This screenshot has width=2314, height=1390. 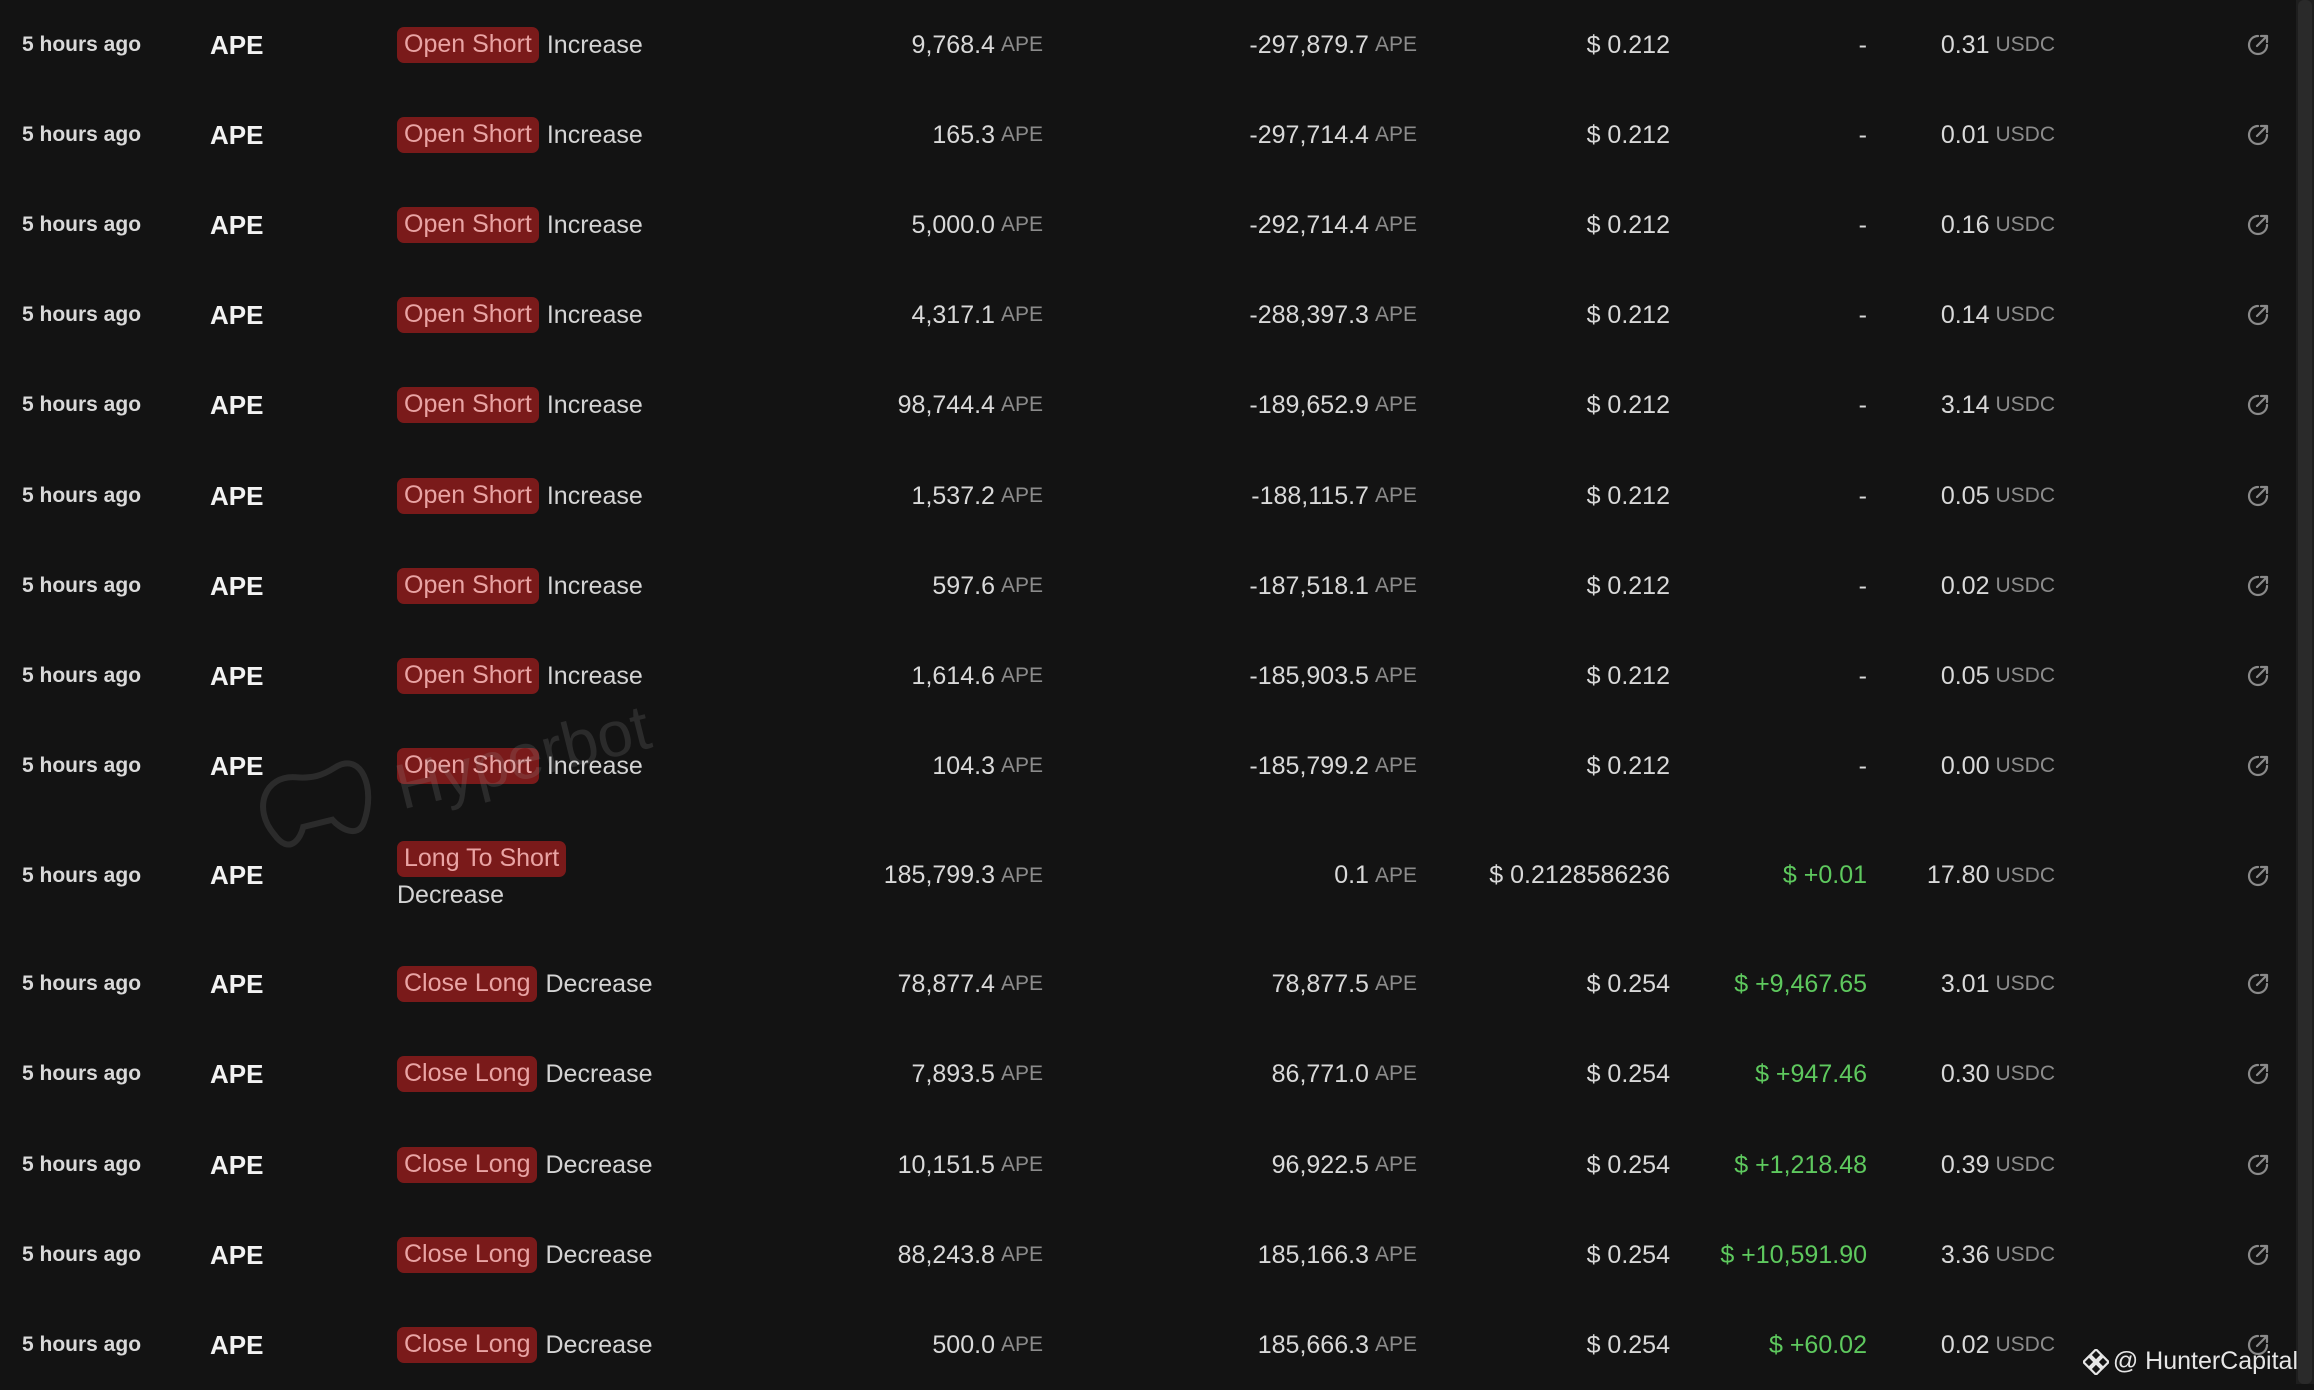 I want to click on amount-cell: 500.0 APE, so click(x=871, y=1345).